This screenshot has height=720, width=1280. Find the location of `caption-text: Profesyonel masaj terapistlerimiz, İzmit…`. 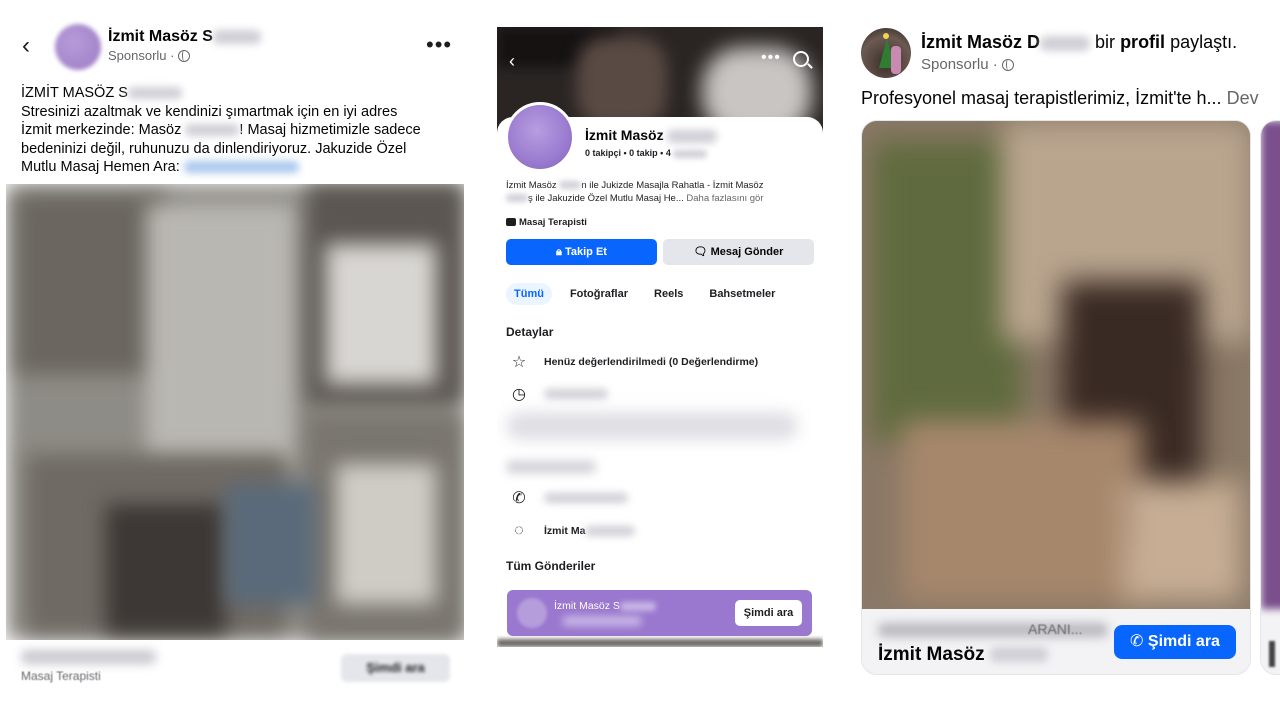

caption-text: Profesyonel masaj terapistlerimiz, İzmit… is located at coordinates (1041, 98).